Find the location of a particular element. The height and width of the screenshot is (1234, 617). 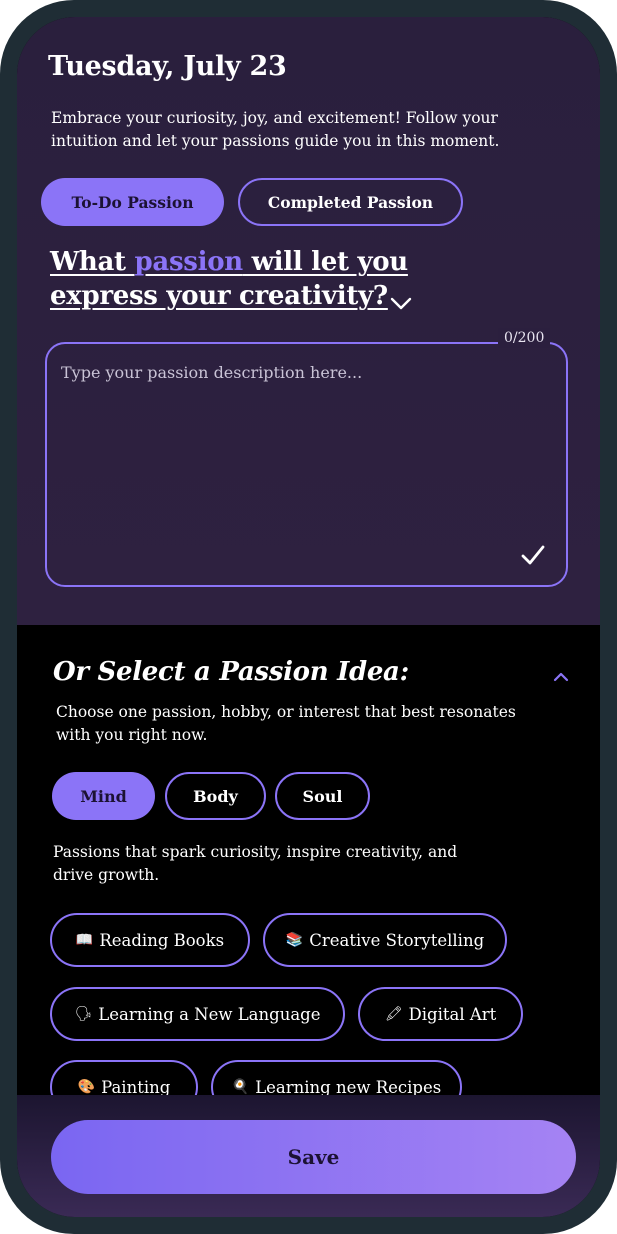

checkmark-icon is located at coordinates (533, 555).